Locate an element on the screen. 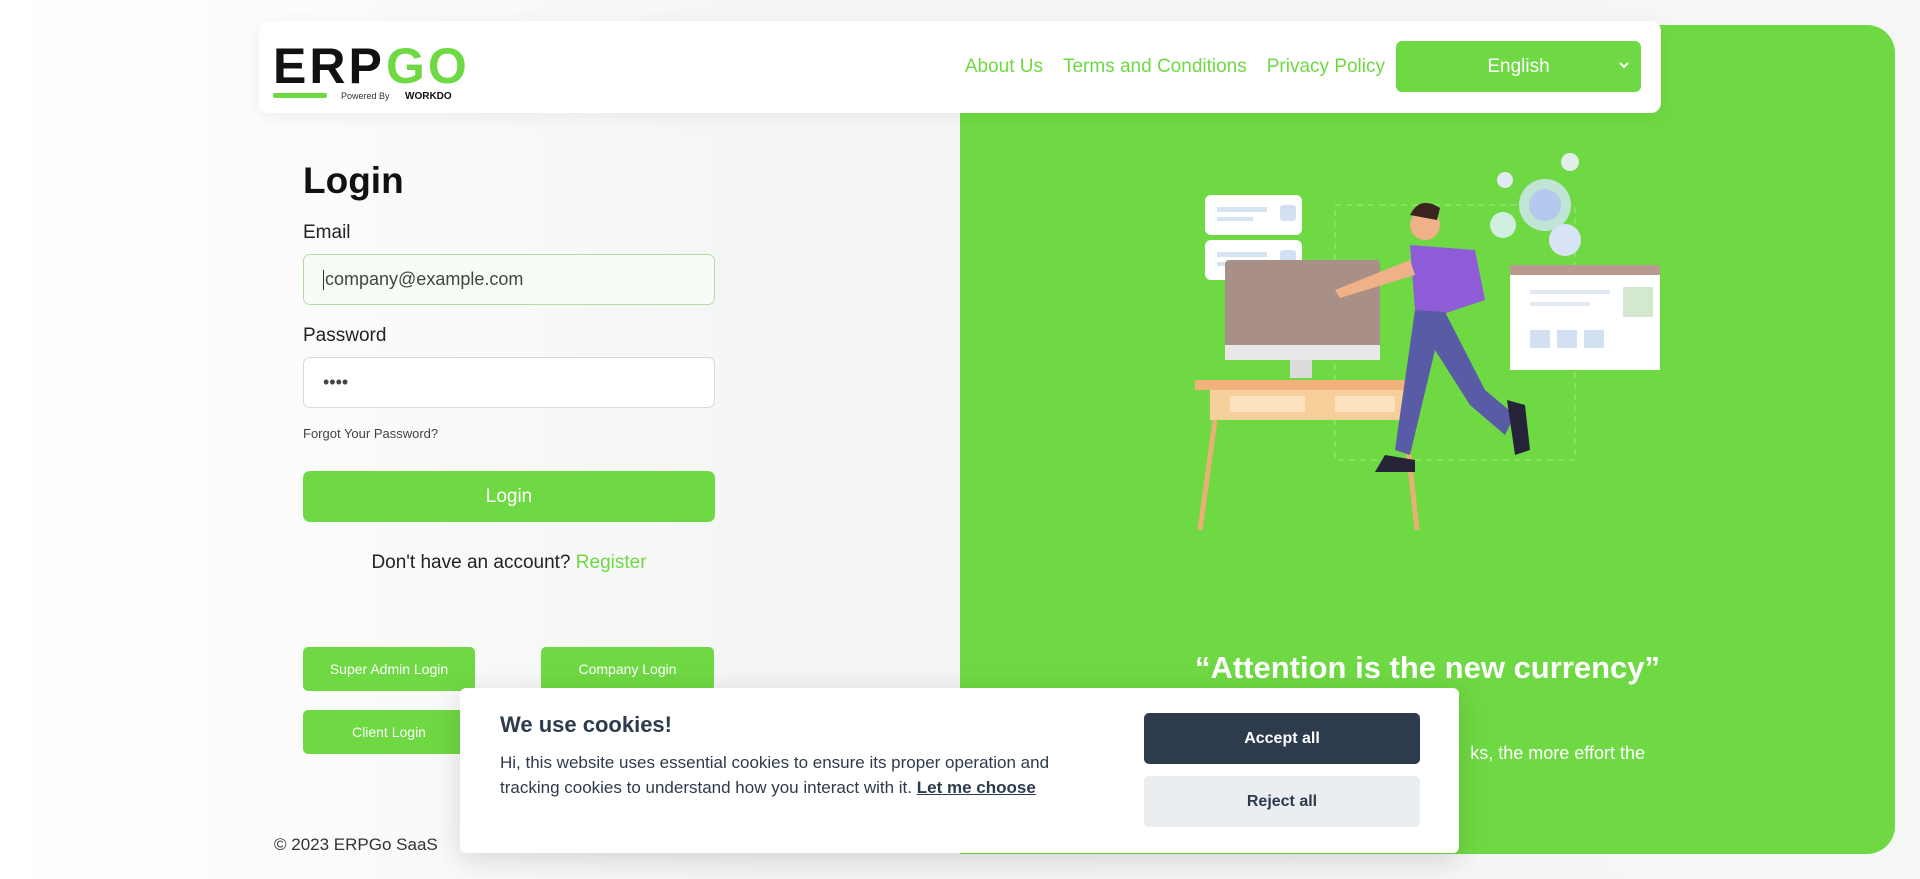 The image size is (1920, 879). logo-text-left: ERP is located at coordinates (329, 66).